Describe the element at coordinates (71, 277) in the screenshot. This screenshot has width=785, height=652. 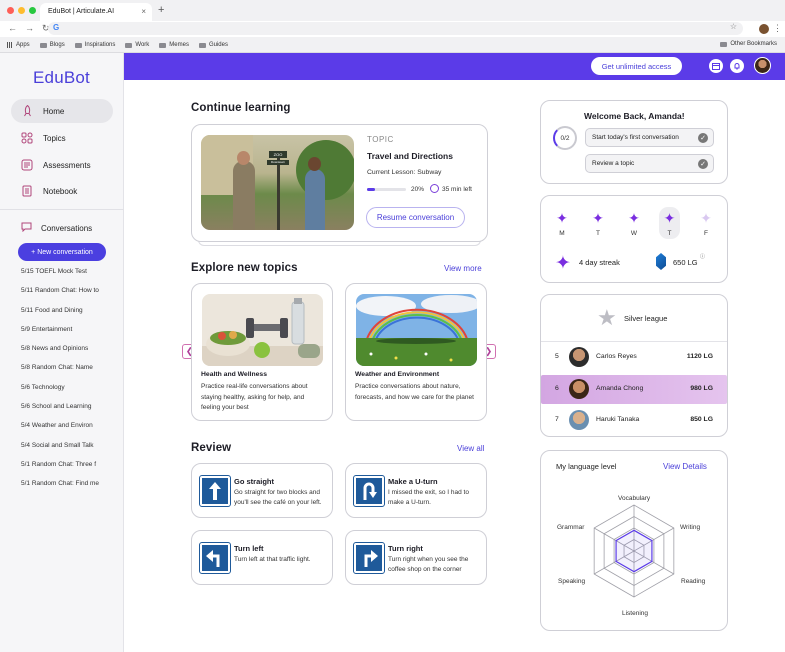
I see `conversation-item: 5/15 TOEFL Mock Test` at that location.